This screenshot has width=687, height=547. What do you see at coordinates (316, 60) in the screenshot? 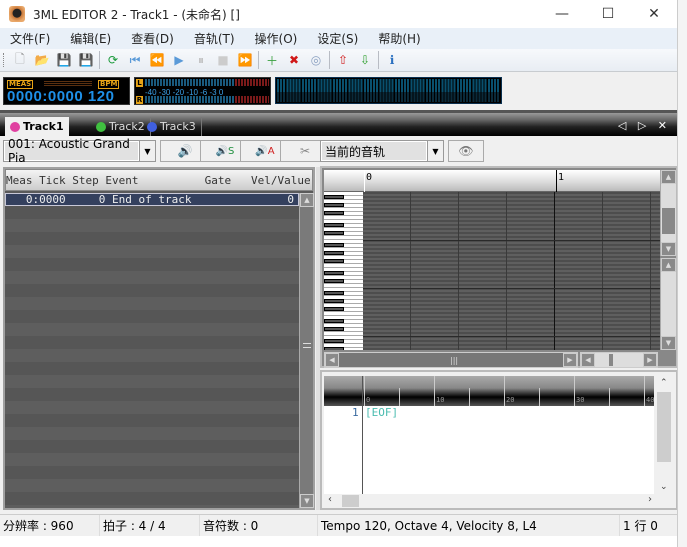
I see `track-settings-button: ◎` at bounding box center [316, 60].